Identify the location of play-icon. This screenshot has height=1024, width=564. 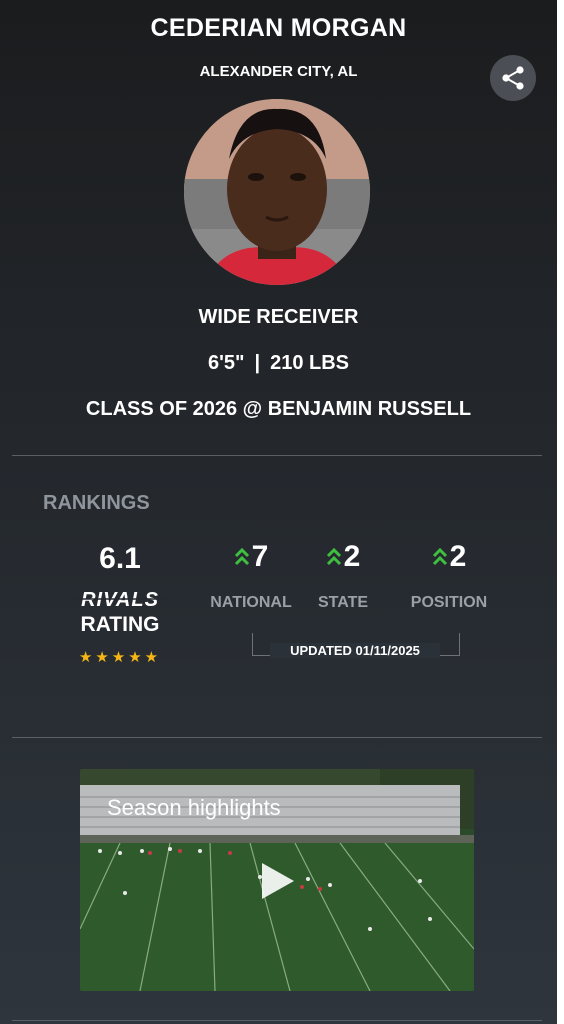
(278, 881).